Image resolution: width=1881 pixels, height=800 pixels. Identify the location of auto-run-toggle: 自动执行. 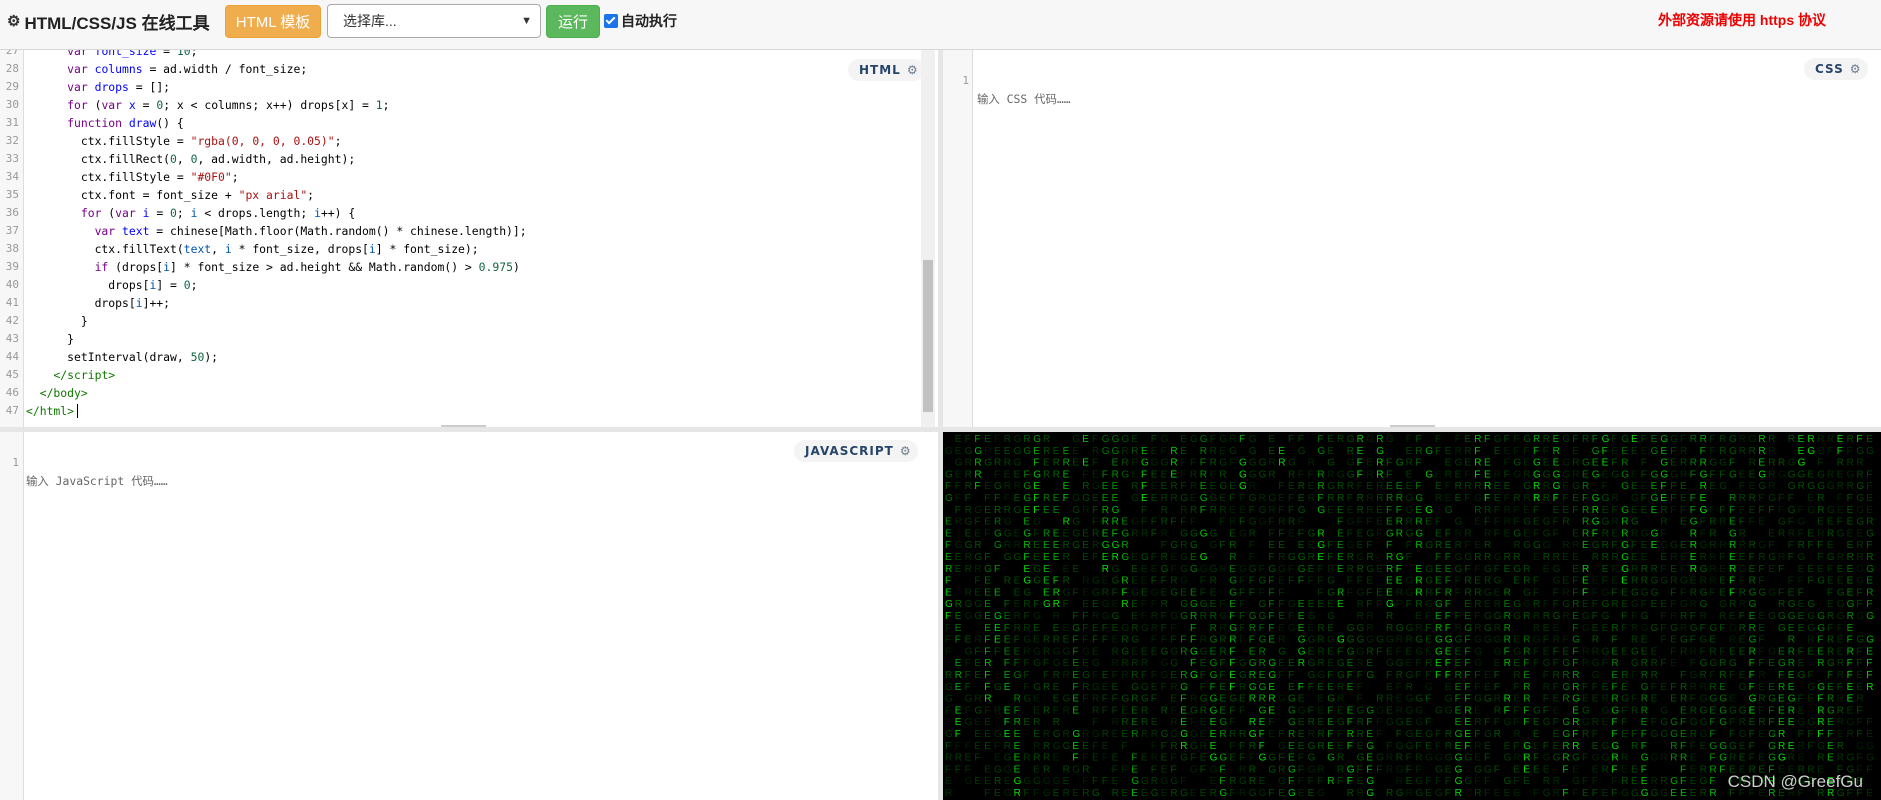
(640, 21).